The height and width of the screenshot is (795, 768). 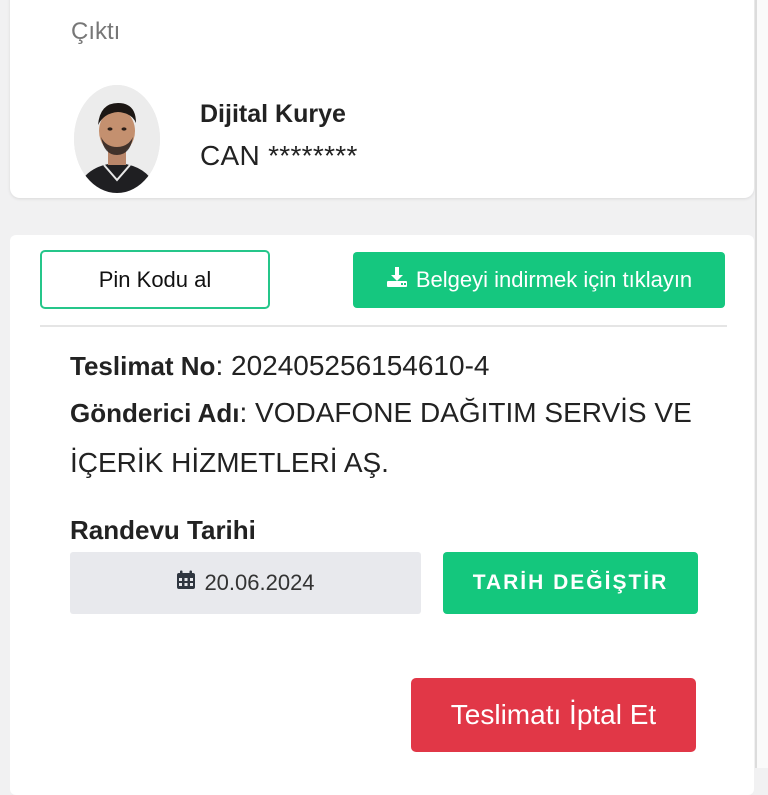 What do you see at coordinates (273, 114) in the screenshot?
I see `courier-title: Dijital Kurye` at bounding box center [273, 114].